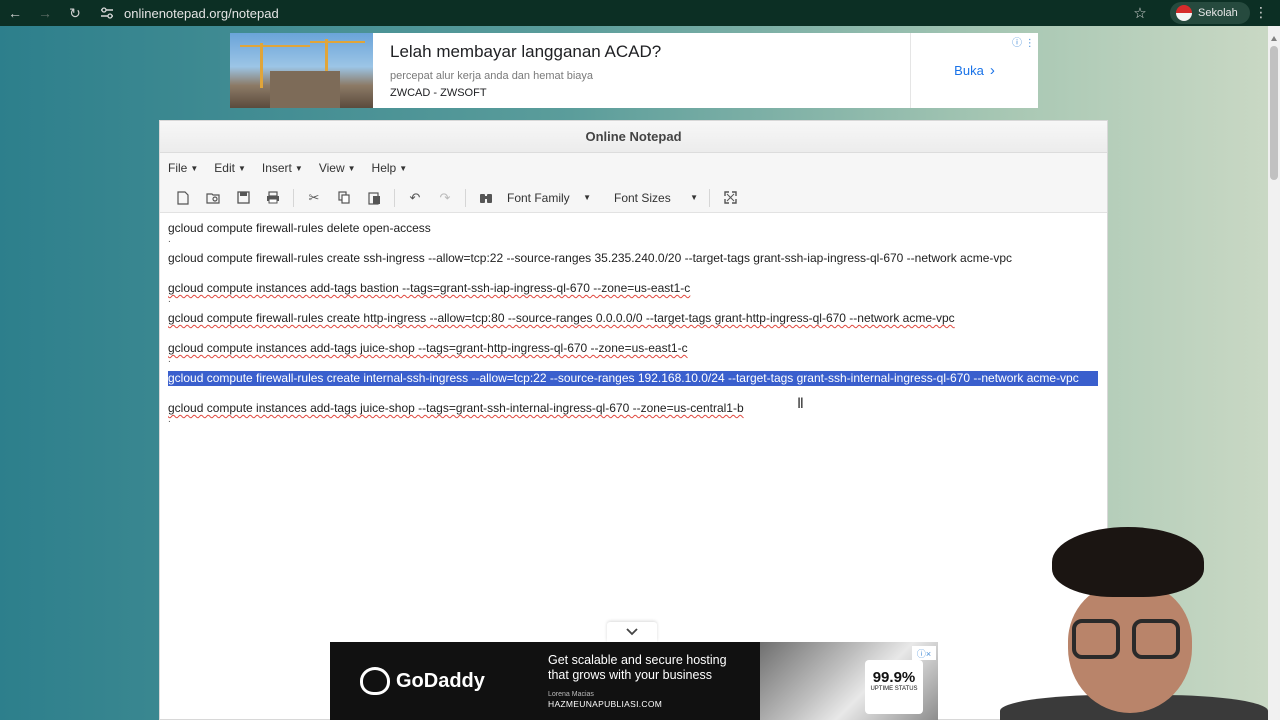 This screenshot has height=720, width=1280. Describe the element at coordinates (1274, 113) in the screenshot. I see `scrollbar-thumb` at that location.